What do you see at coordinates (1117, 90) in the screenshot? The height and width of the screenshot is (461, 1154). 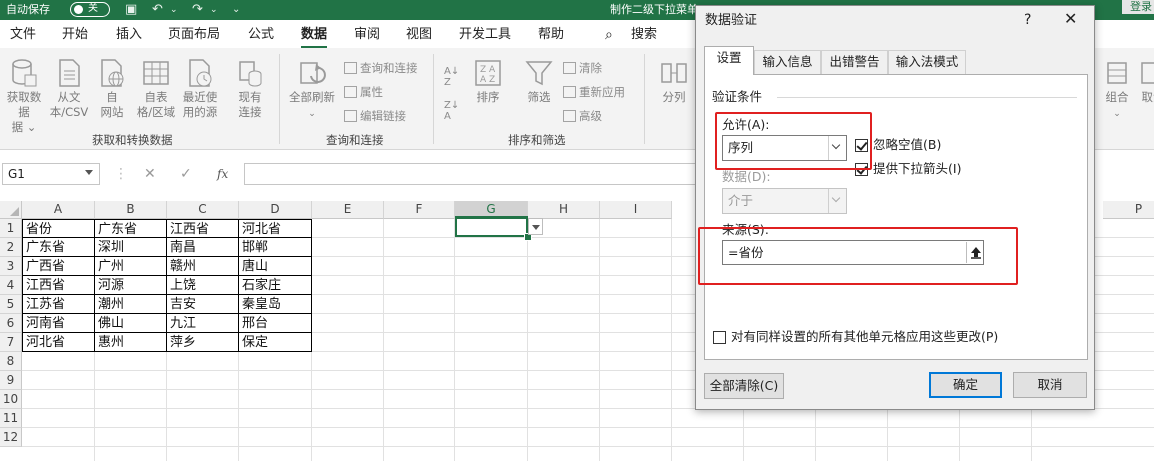 I see `group-button: 组合 ⌄` at bounding box center [1117, 90].